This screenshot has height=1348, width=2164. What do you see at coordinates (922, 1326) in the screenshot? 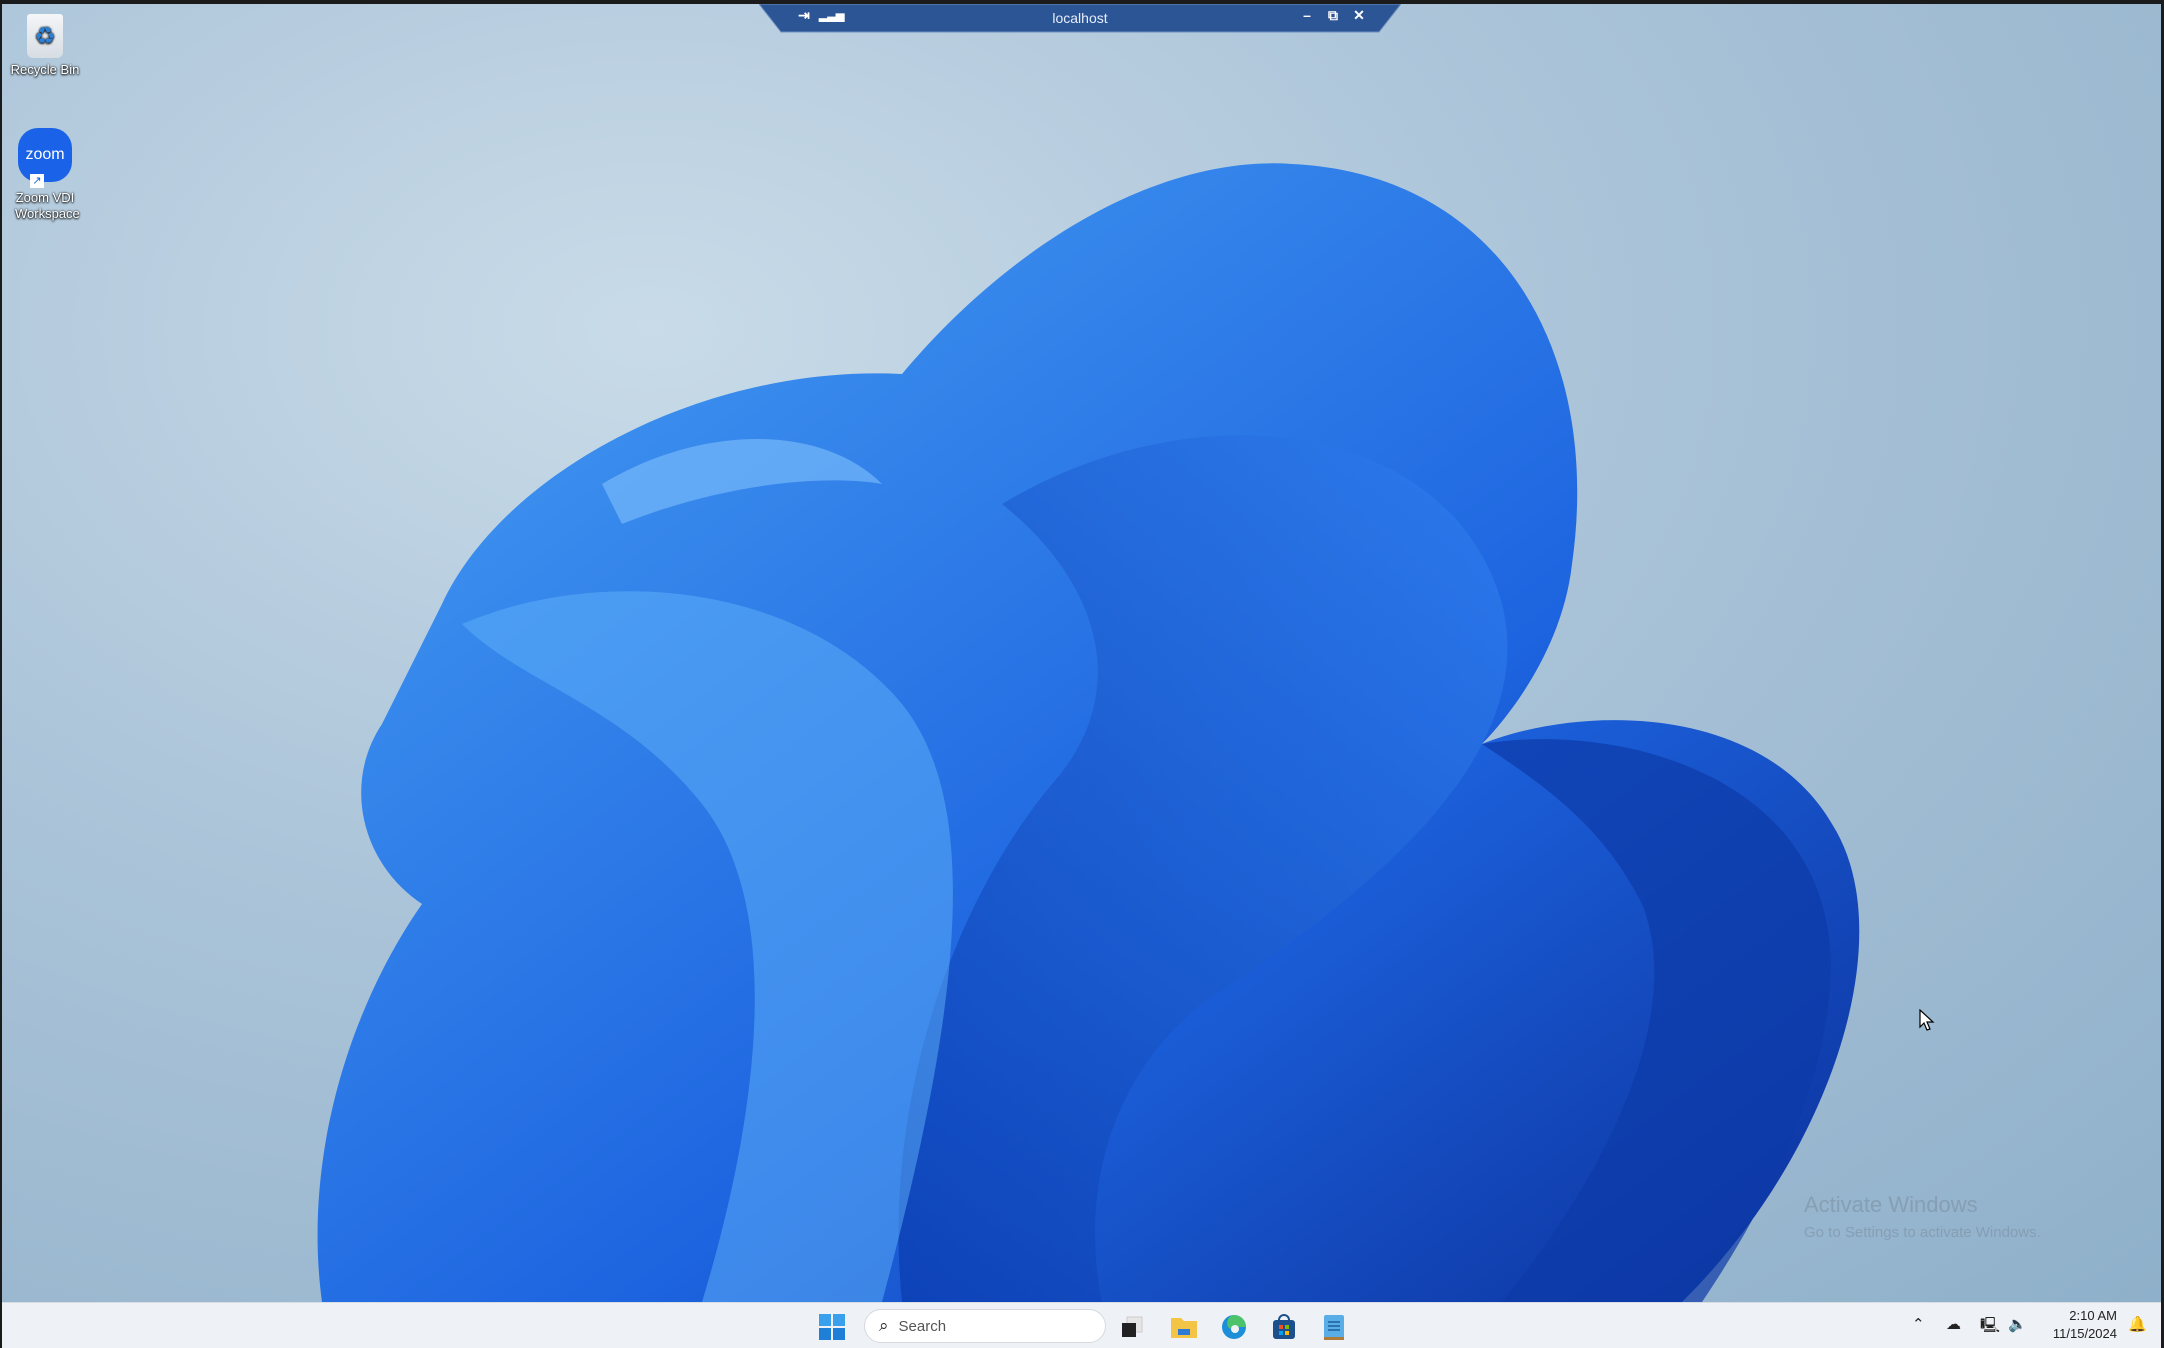
I see `search-placeholder: Search` at bounding box center [922, 1326].